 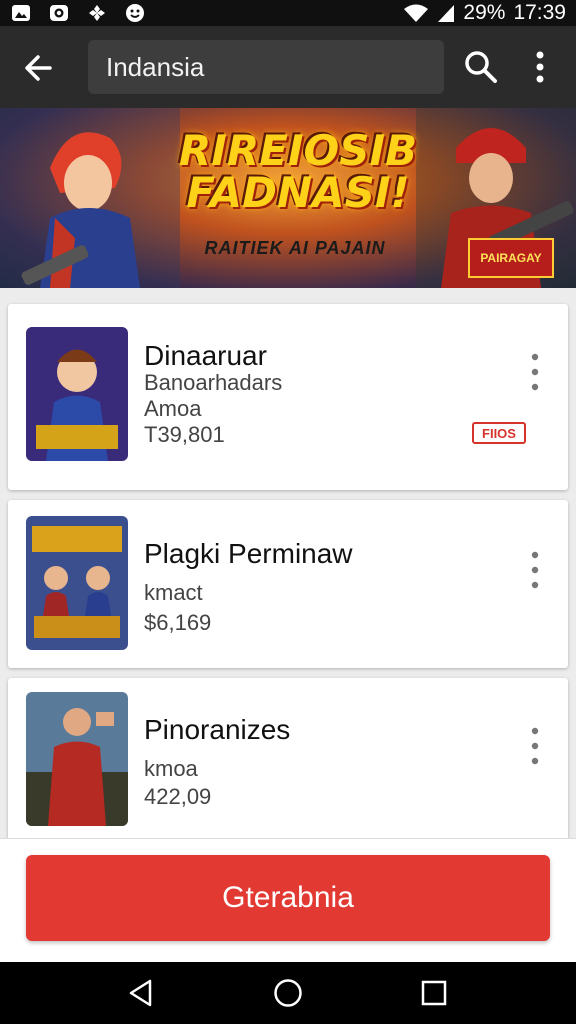 I want to click on result-category: Amoa, so click(x=173, y=408).